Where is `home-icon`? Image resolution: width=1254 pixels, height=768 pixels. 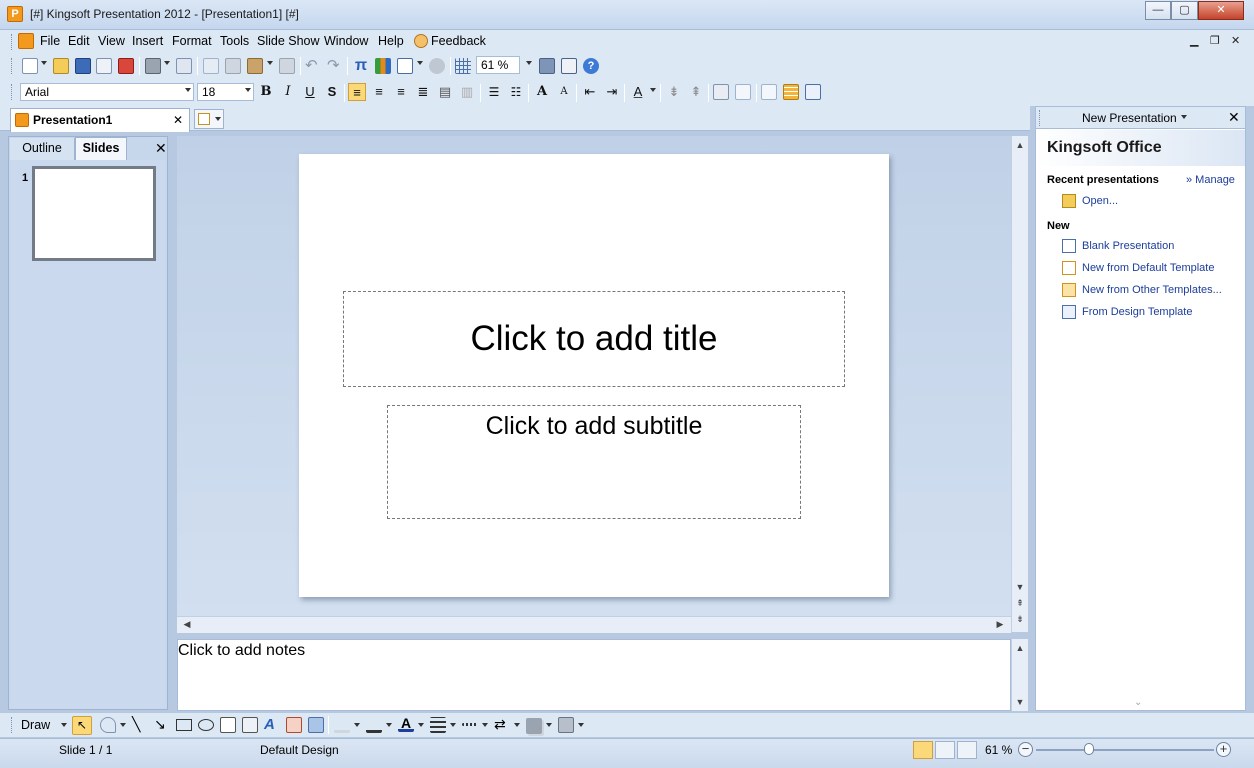 home-icon is located at coordinates (569, 66).